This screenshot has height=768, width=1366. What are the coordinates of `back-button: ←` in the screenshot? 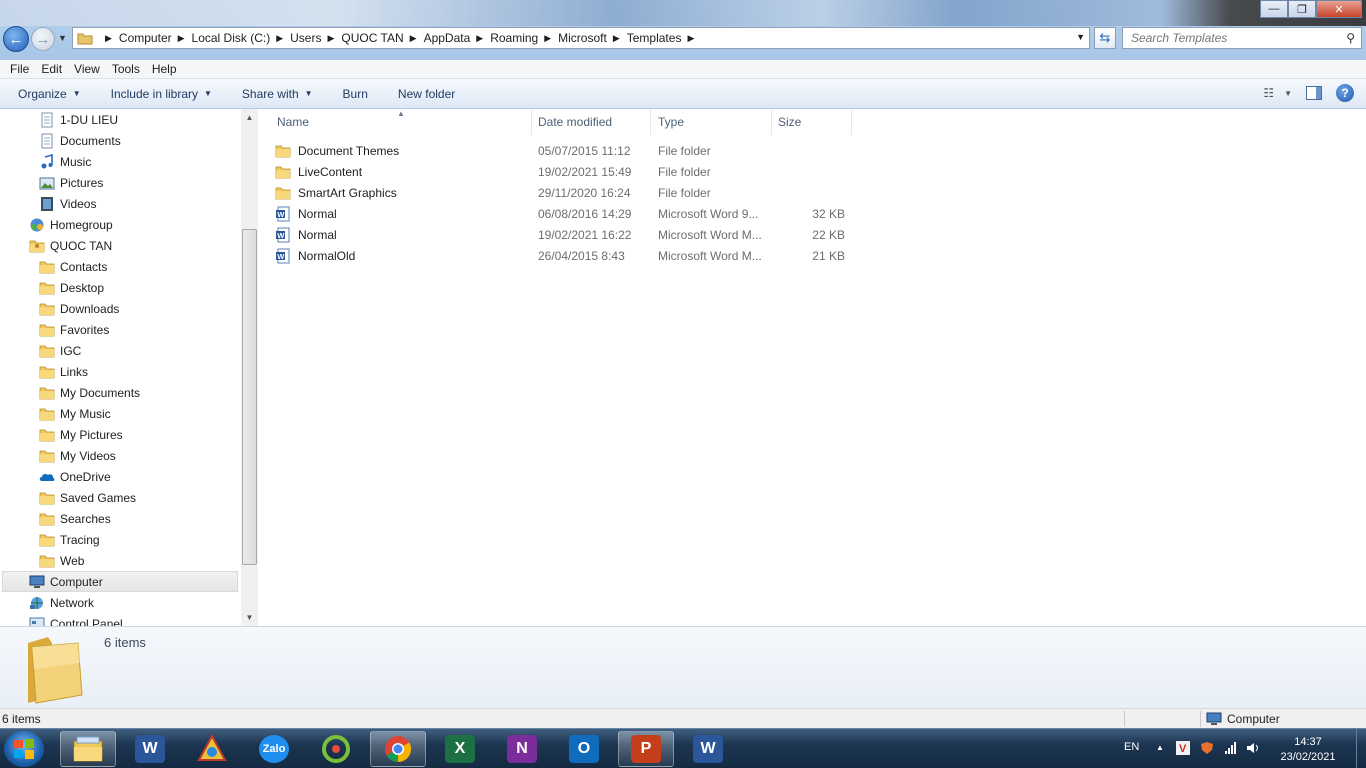 It's located at (16, 39).